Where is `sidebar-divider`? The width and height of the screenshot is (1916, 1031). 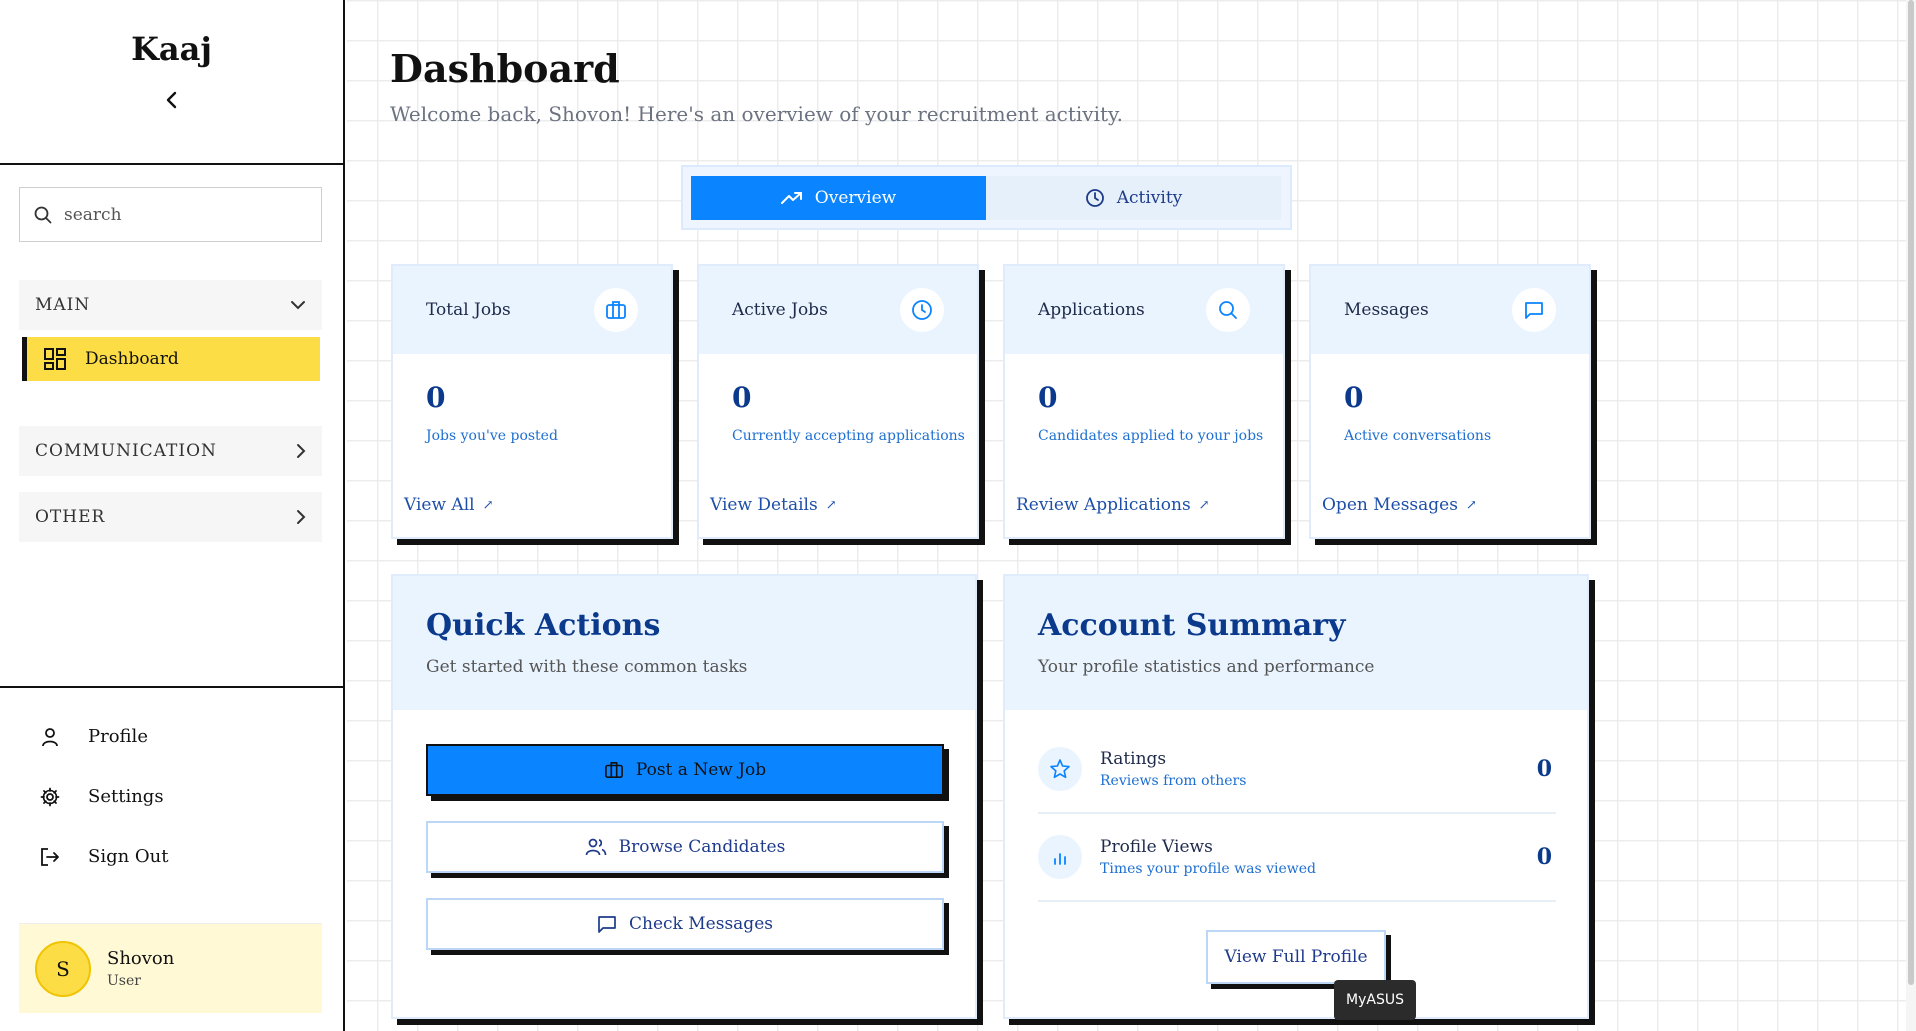
sidebar-divider is located at coordinates (172, 687).